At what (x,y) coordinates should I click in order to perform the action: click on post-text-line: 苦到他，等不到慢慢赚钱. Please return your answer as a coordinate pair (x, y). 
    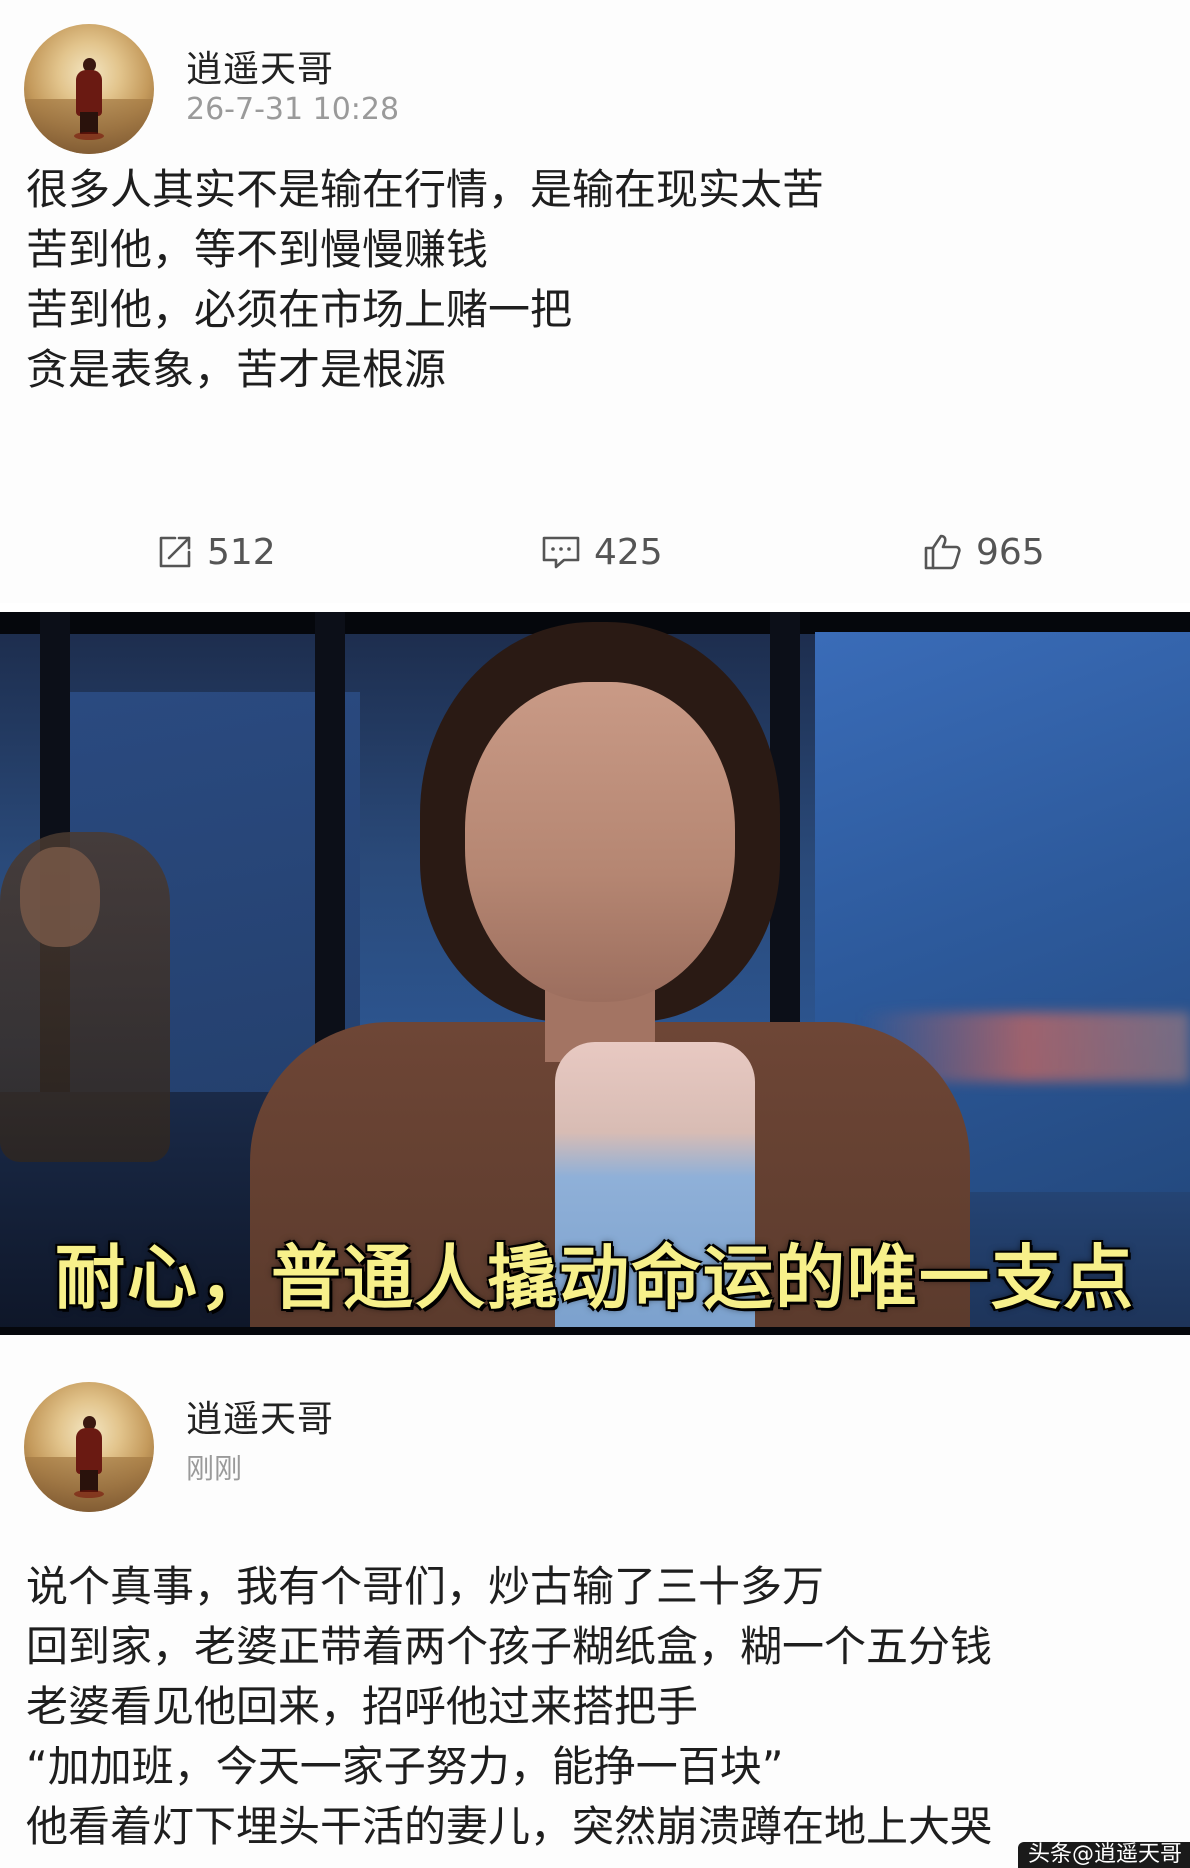
    Looking at the image, I should click on (257, 249).